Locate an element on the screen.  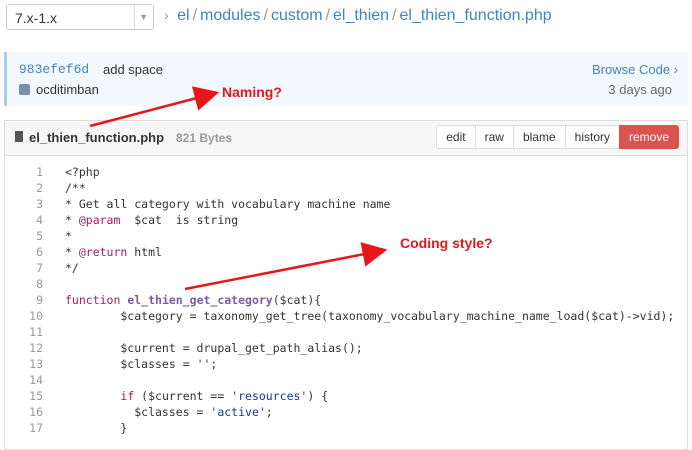
arrow-coding-style is located at coordinates (286, 266).